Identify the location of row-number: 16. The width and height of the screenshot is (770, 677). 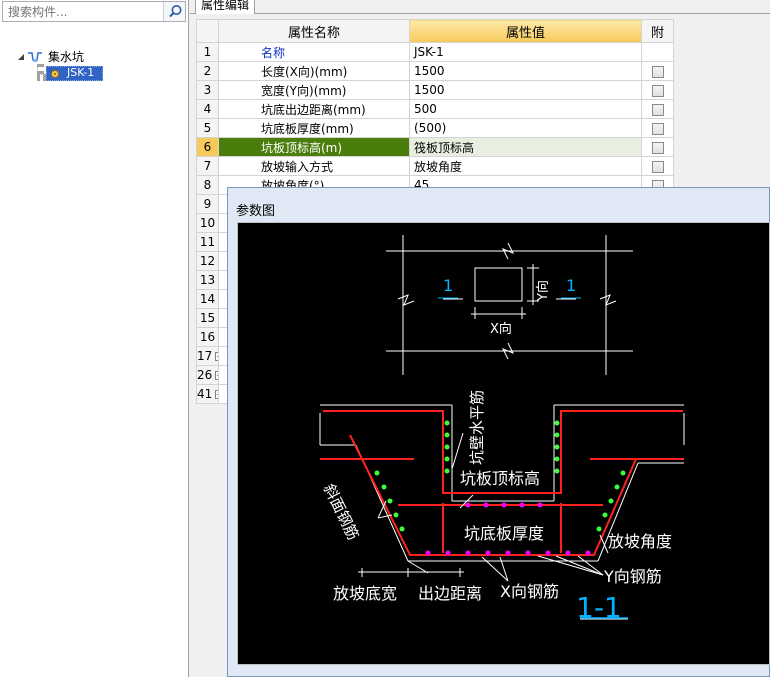
(207, 337).